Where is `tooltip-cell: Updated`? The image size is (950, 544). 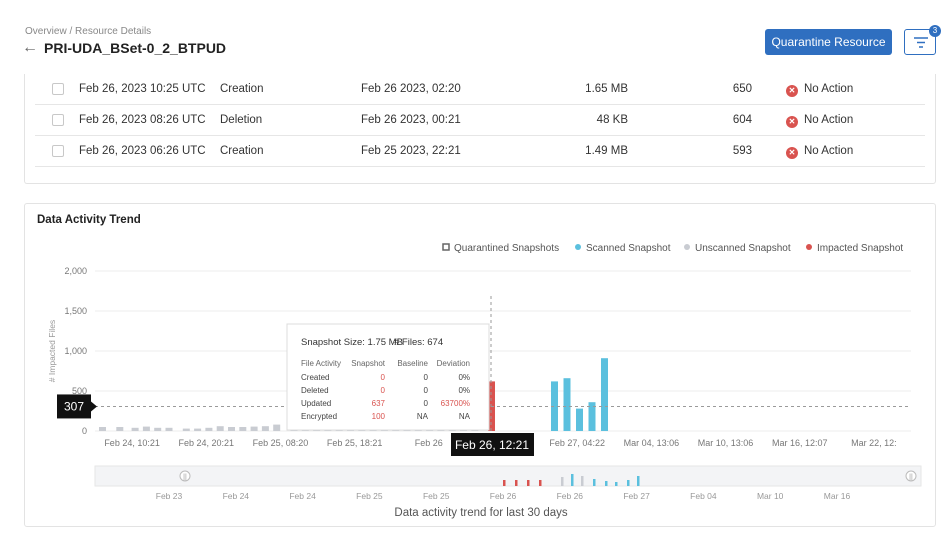 tooltip-cell: Updated is located at coordinates (316, 403).